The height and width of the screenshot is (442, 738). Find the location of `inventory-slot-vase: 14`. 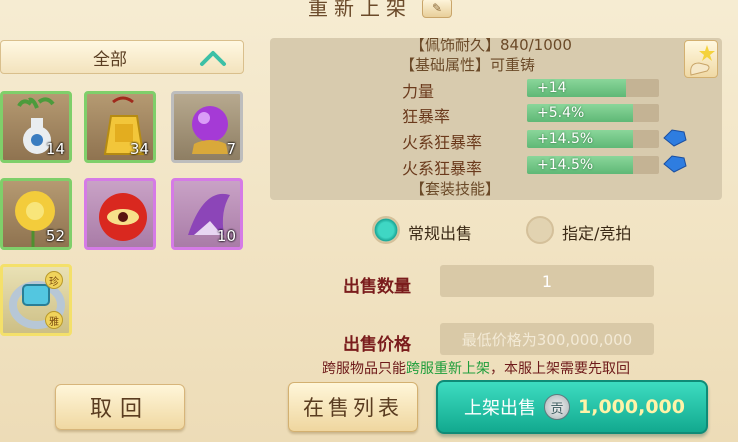

inventory-slot-vase: 14 is located at coordinates (36, 127).